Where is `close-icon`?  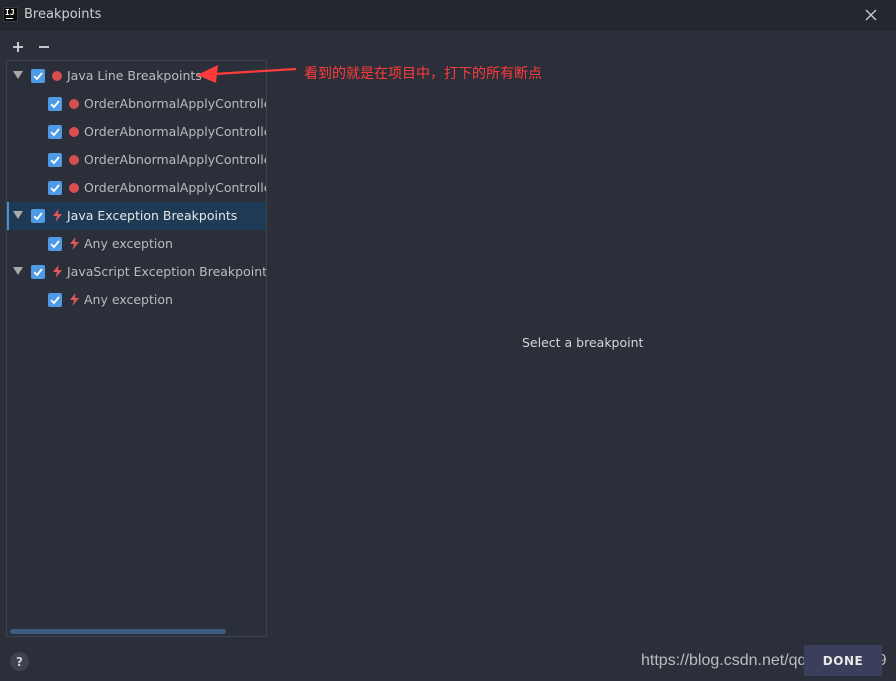
close-icon is located at coordinates (871, 15).